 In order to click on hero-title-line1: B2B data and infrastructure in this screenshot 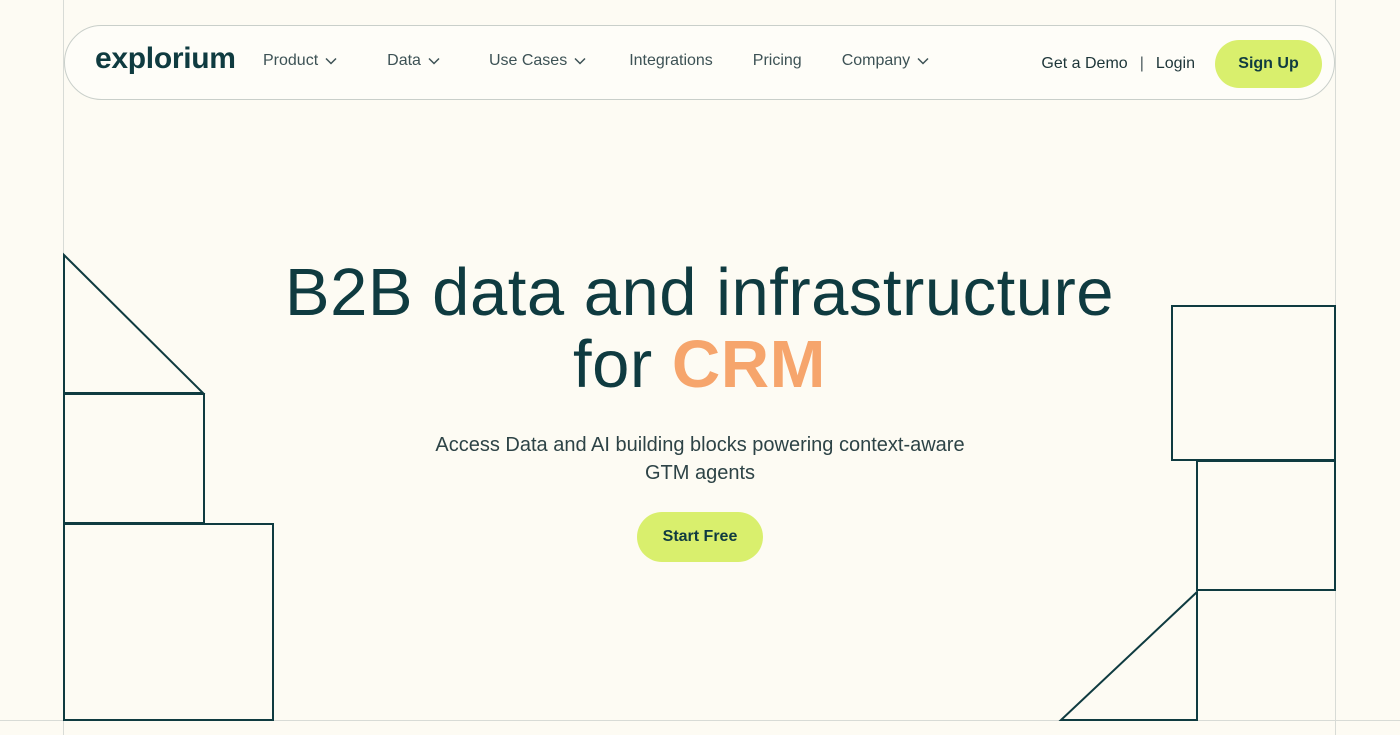, I will do `click(699, 292)`.